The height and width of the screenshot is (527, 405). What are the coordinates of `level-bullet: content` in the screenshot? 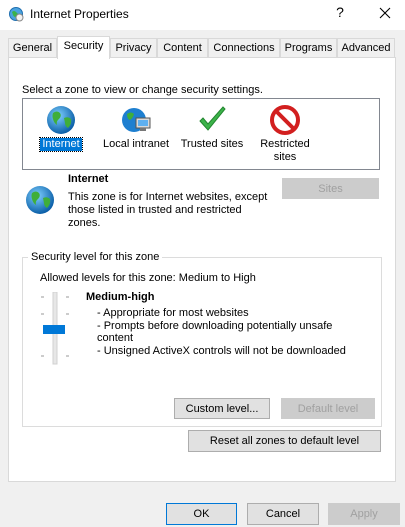 It's located at (115, 338).